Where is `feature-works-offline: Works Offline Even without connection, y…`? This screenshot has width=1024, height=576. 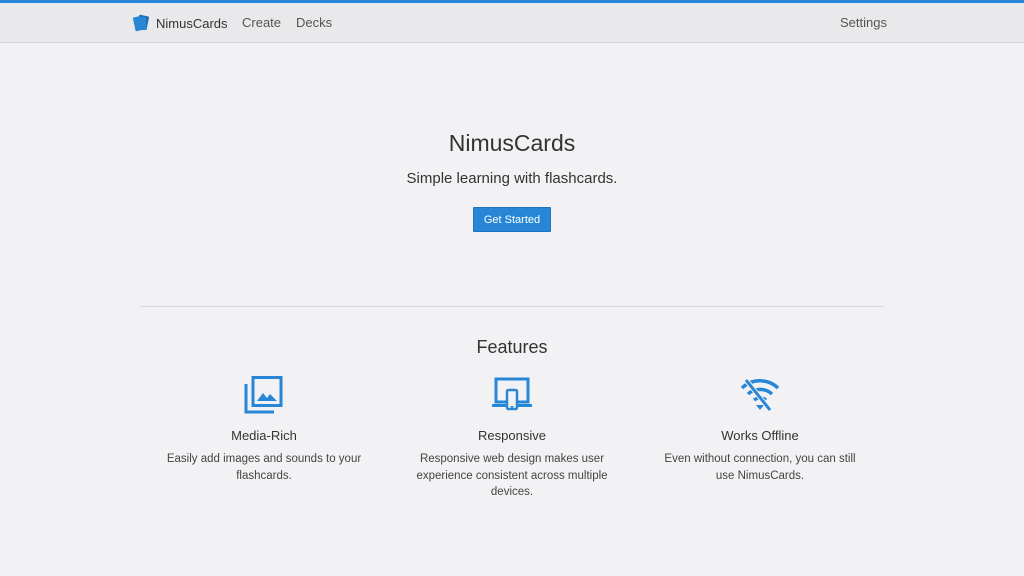 feature-works-offline: Works Offline Even without connection, y… is located at coordinates (760, 430).